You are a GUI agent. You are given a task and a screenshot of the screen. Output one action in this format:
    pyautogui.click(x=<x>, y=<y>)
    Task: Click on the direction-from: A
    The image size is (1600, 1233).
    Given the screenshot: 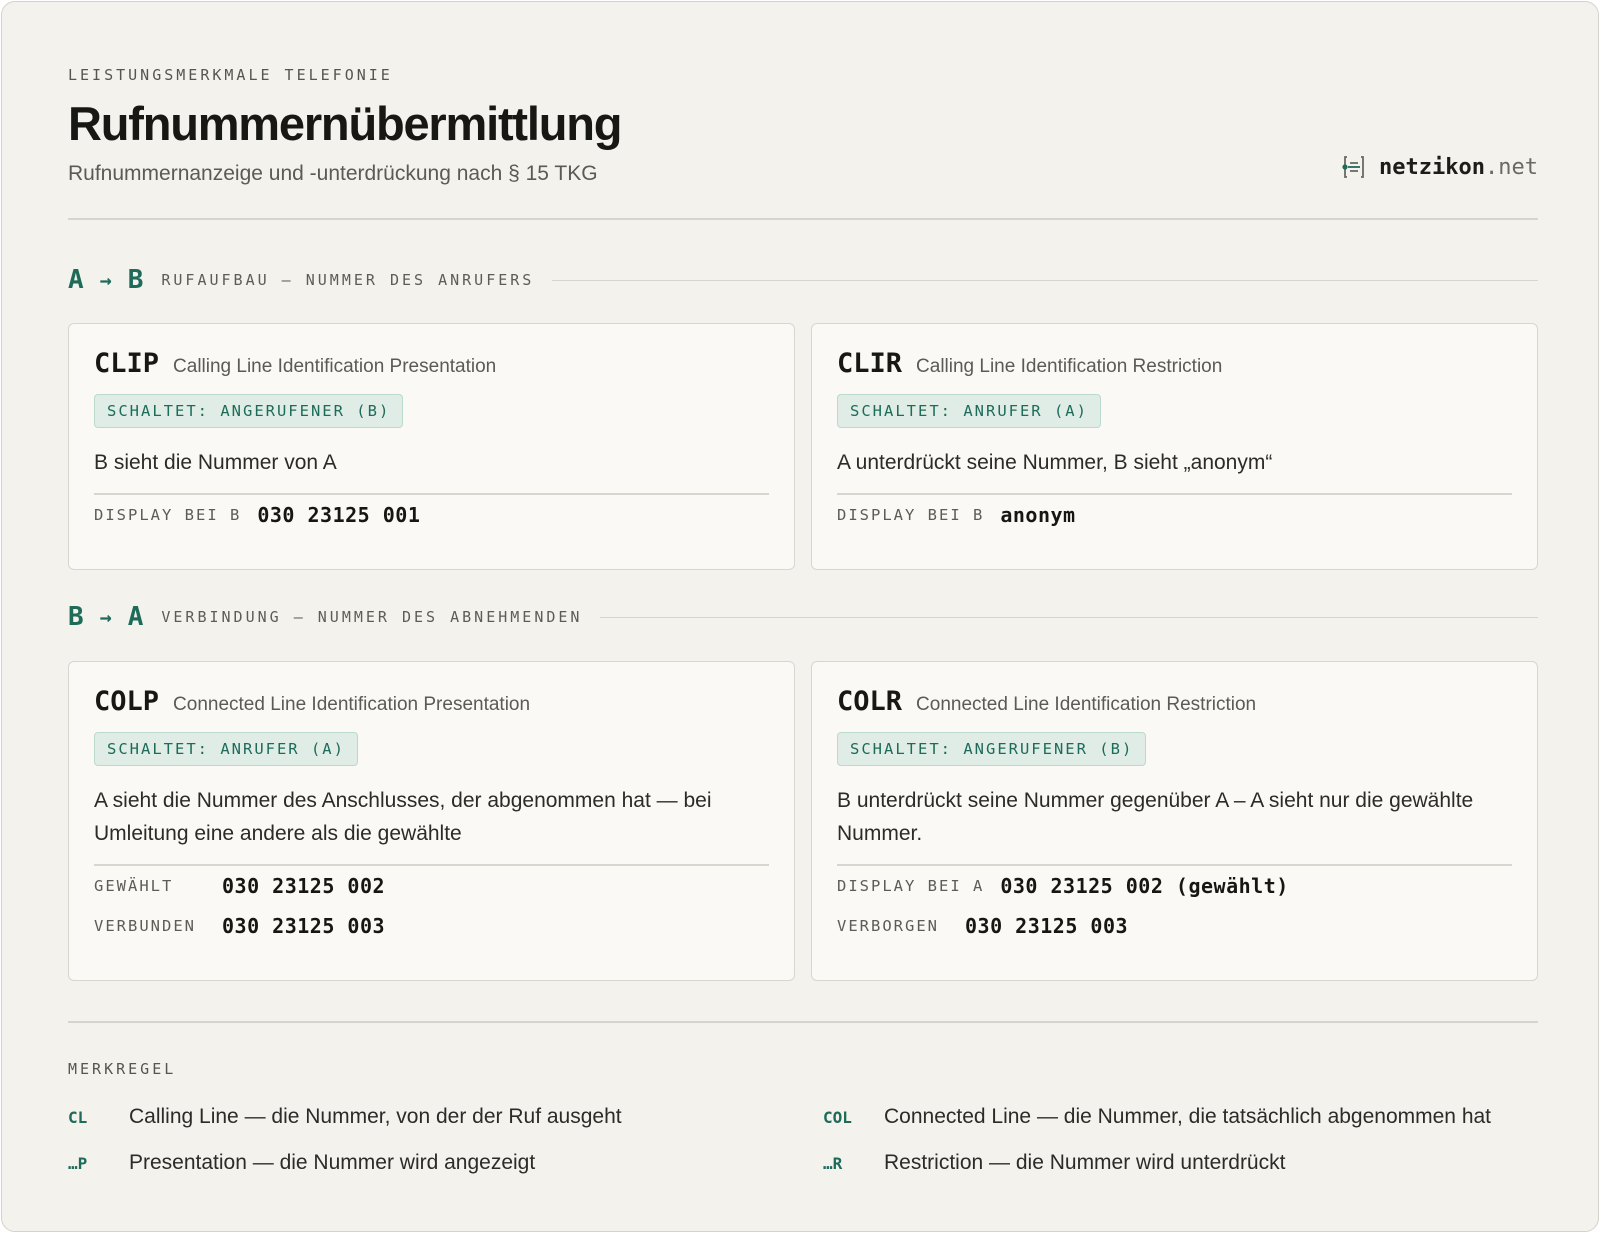 What is the action you would take?
    pyautogui.click(x=76, y=280)
    